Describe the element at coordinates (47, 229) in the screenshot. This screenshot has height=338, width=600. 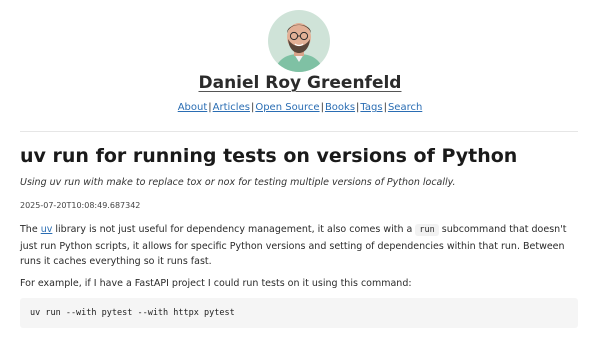
I see `uv-link: uv` at that location.